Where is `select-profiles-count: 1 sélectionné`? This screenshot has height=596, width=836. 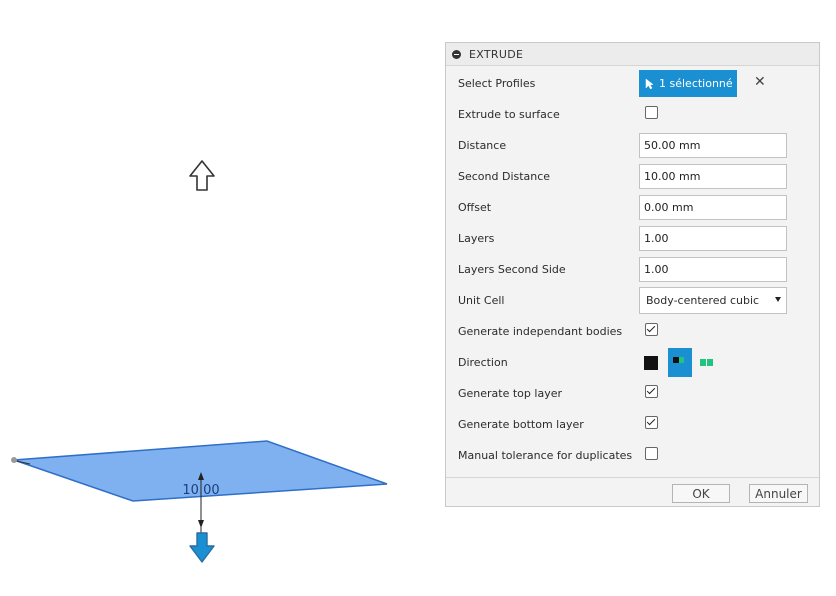 select-profiles-count: 1 sélectionné is located at coordinates (696, 83).